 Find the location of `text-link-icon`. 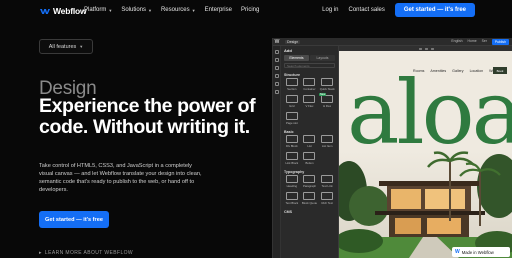

text-link-icon is located at coordinates (327, 179).